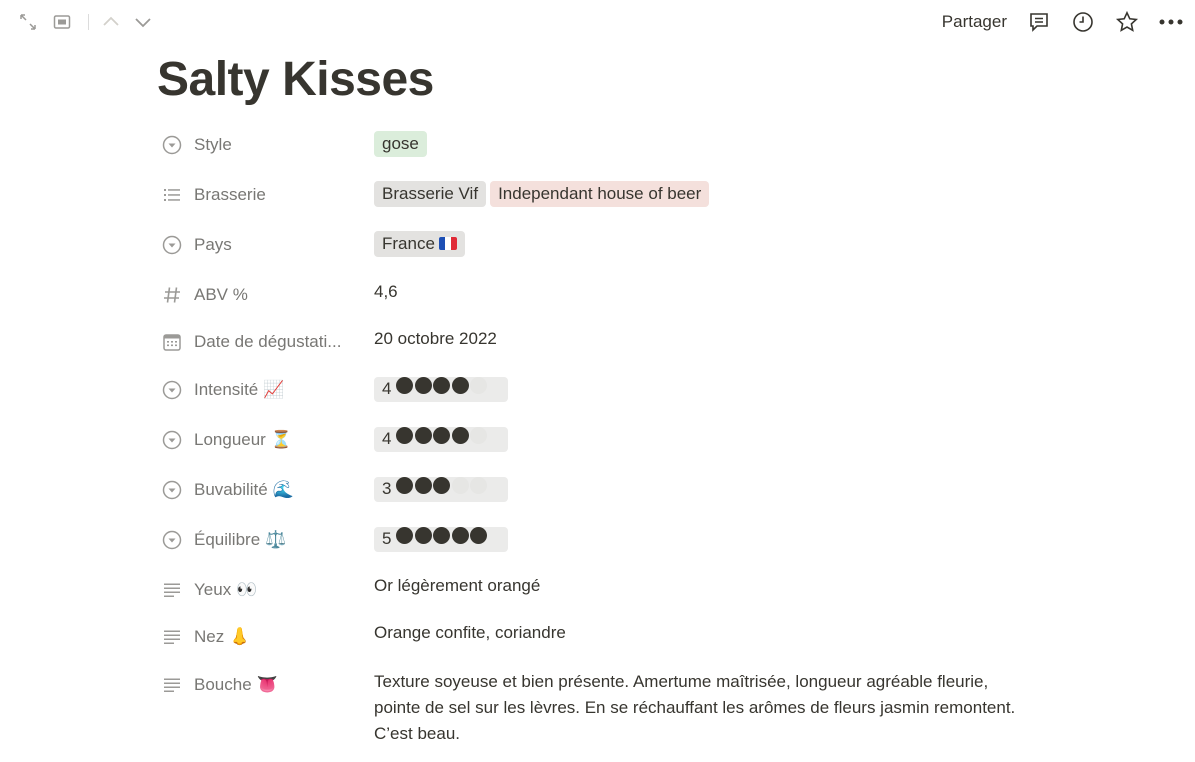 Image resolution: width=1195 pixels, height=762 pixels. I want to click on property-name: Pays, so click(196, 245).